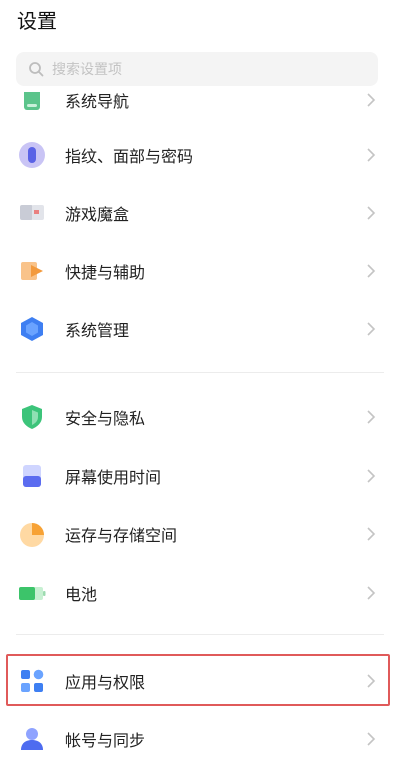 This screenshot has height=775, width=400. What do you see at coordinates (32, 534) in the screenshot?
I see `storage-pie-icon` at bounding box center [32, 534].